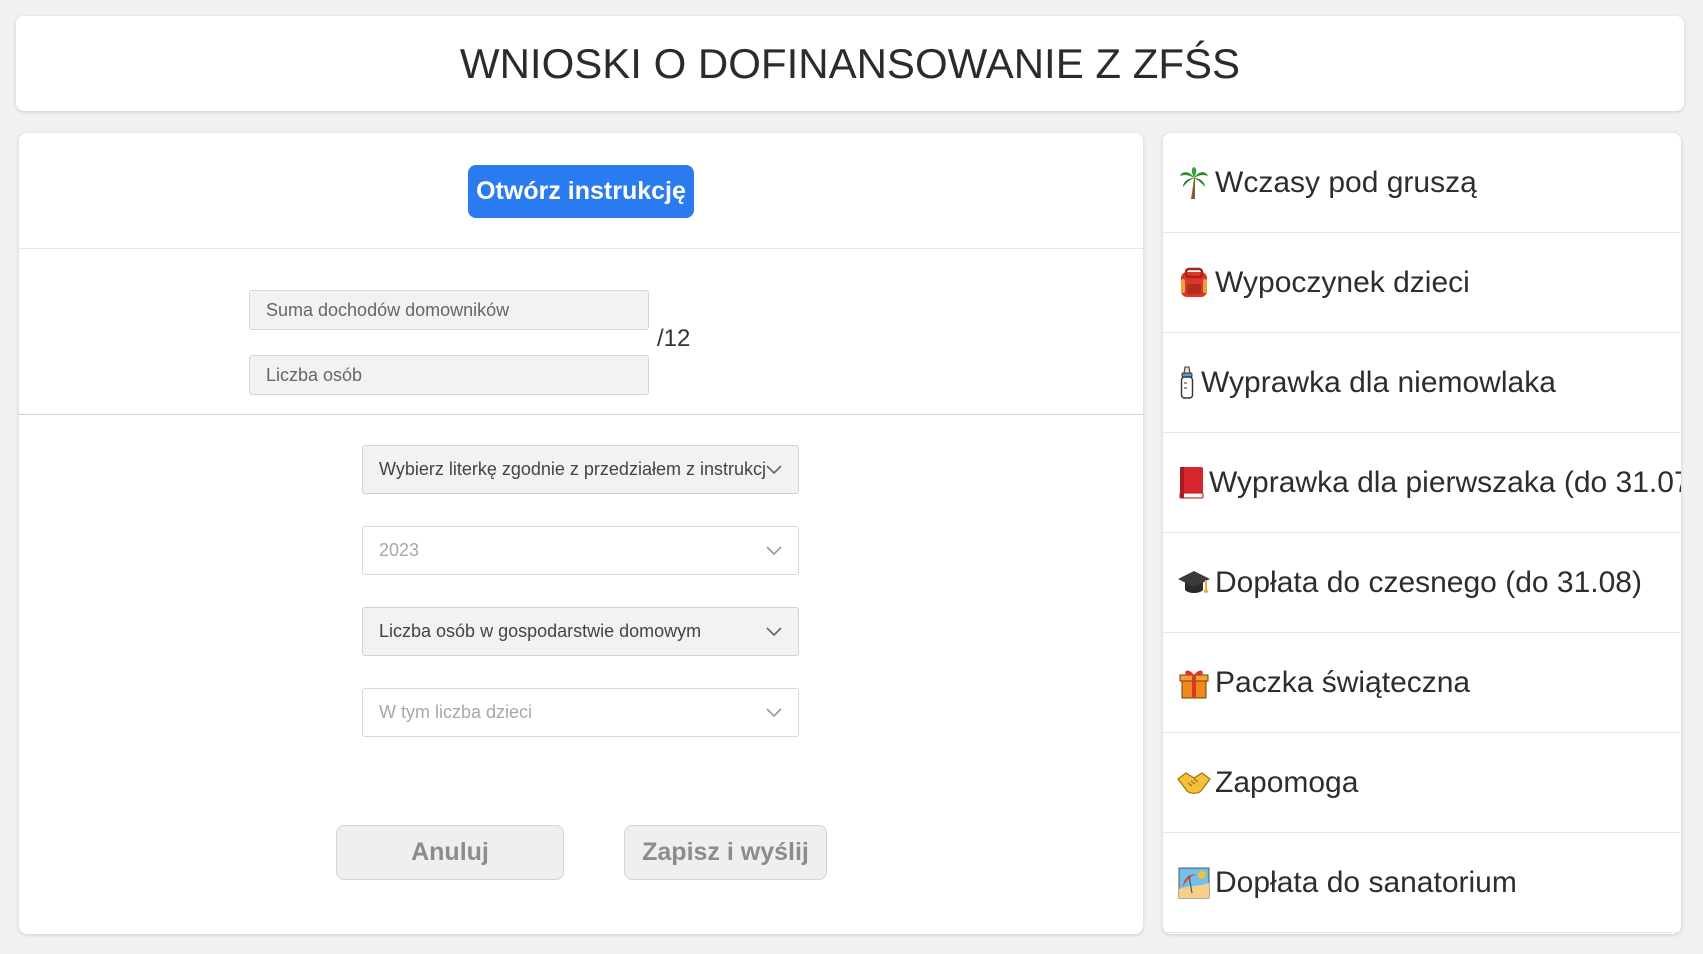 The width and height of the screenshot is (1703, 954). Describe the element at coordinates (1187, 383) in the screenshot. I see `baby-bottle-icon` at that location.